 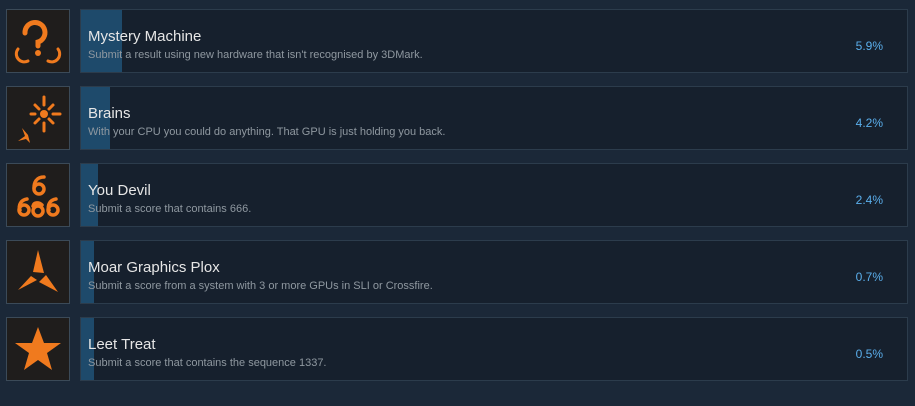 What do you see at coordinates (119, 190) in the screenshot?
I see `achievement-title: You Devil` at bounding box center [119, 190].